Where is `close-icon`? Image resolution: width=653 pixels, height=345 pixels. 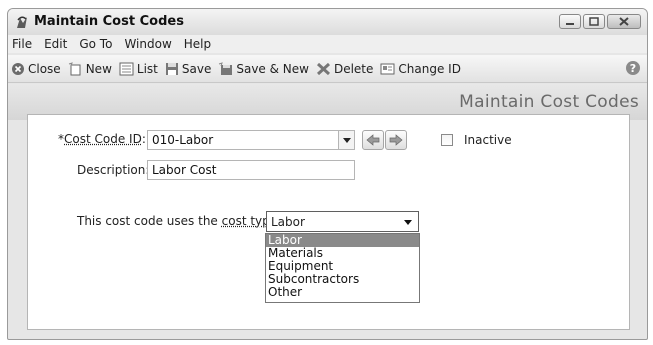
close-icon is located at coordinates (624, 21).